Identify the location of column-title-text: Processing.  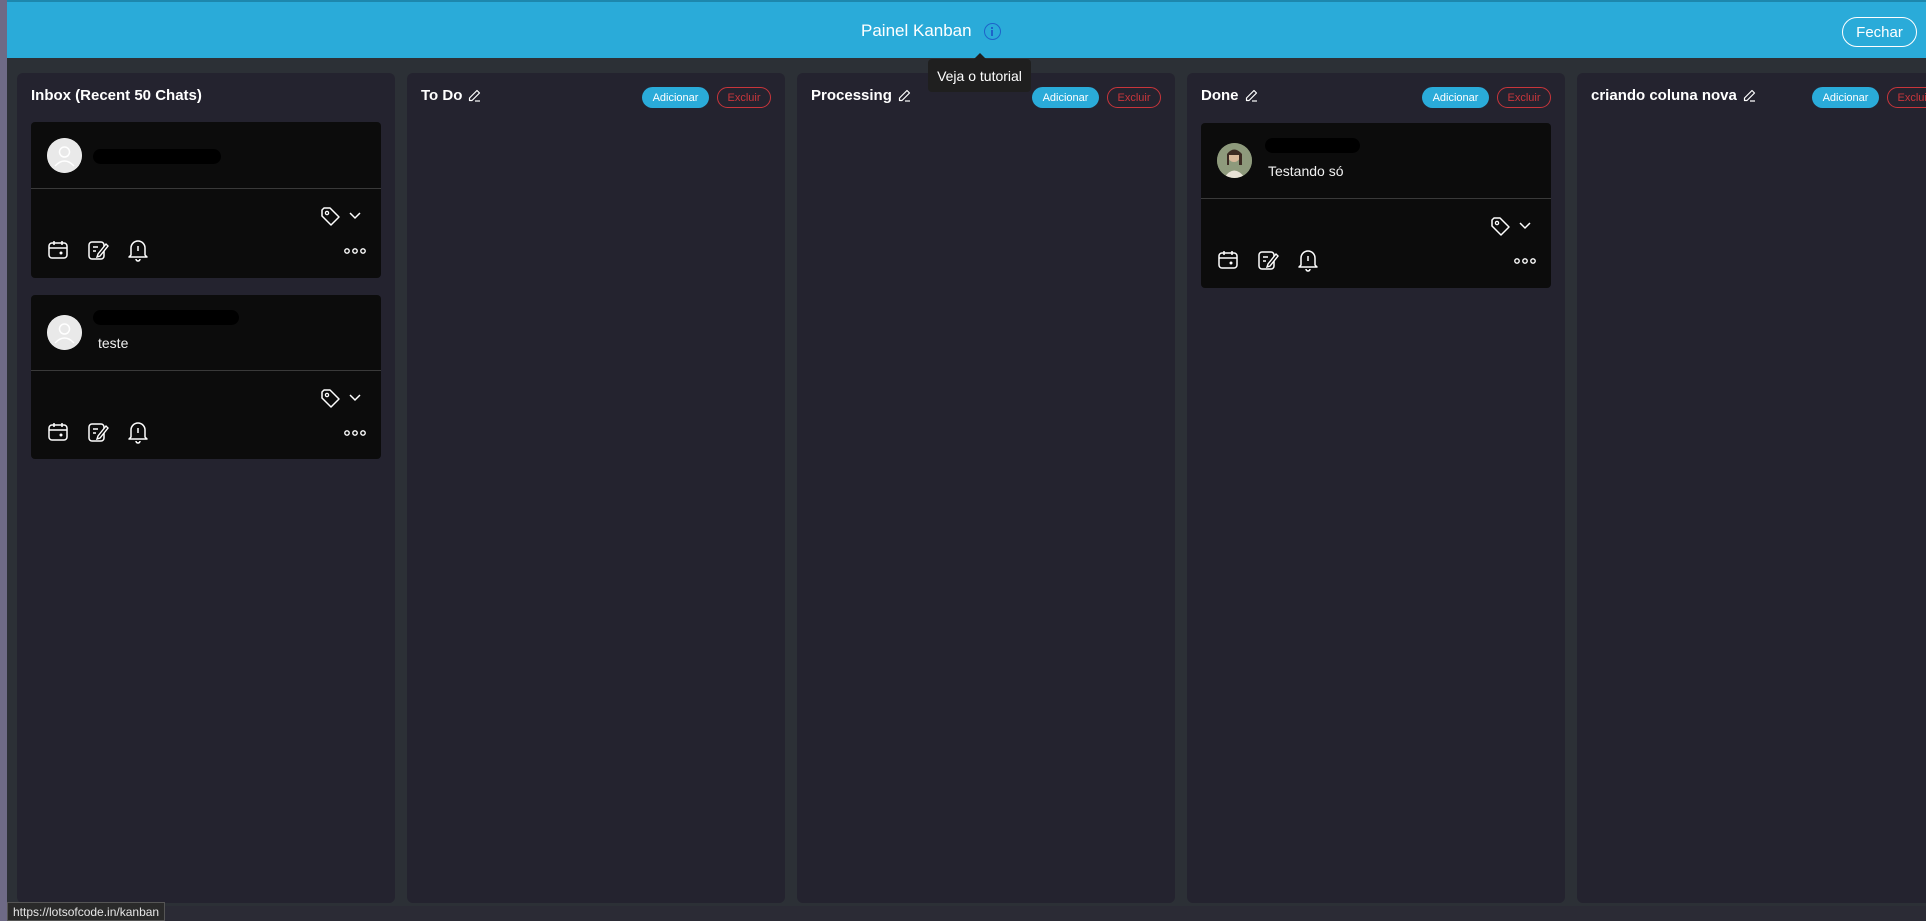
(851, 95).